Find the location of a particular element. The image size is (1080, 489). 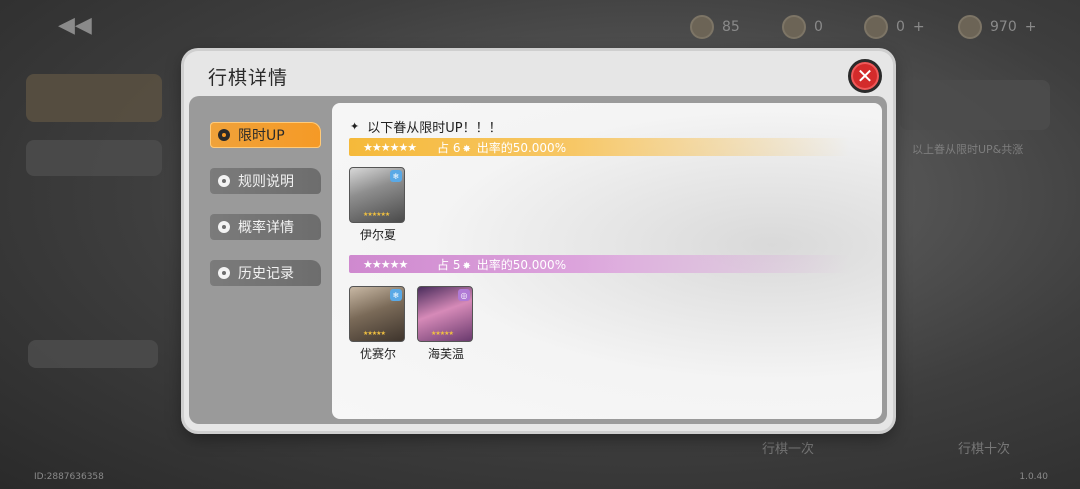

resource-token: 0 is located at coordinates (802, 27).